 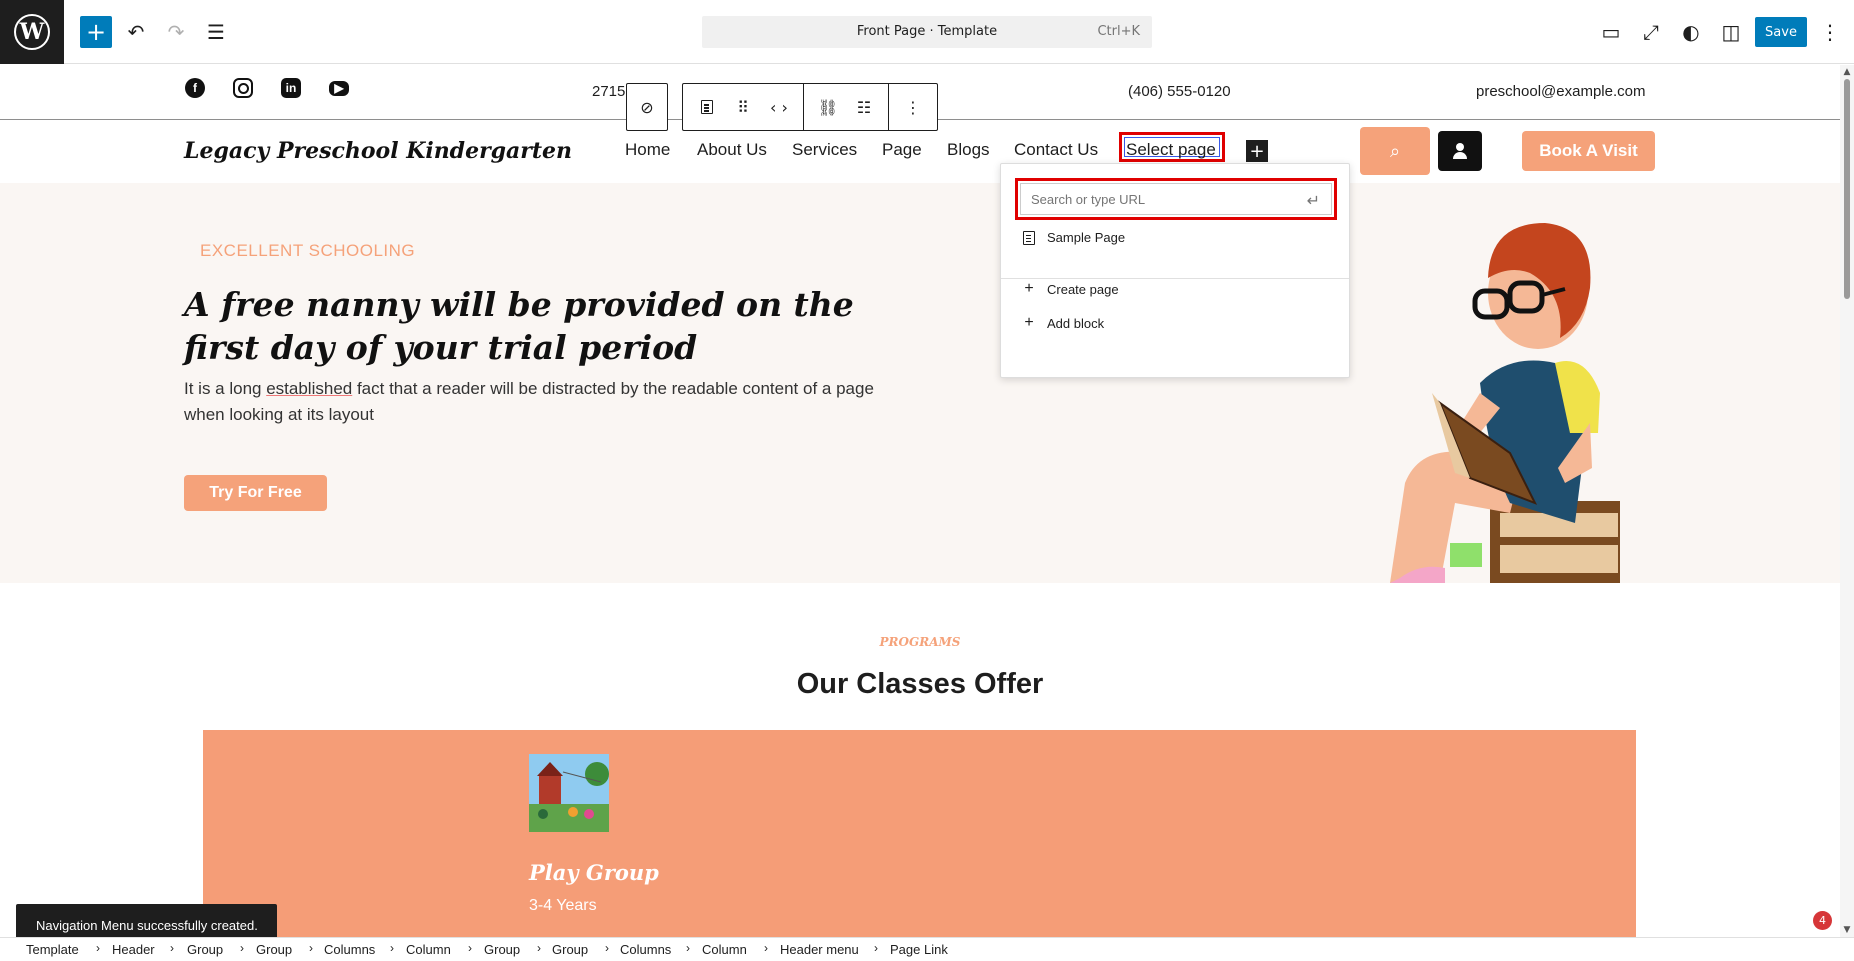 I want to click on undo-button: ↶, so click(x=136, y=32).